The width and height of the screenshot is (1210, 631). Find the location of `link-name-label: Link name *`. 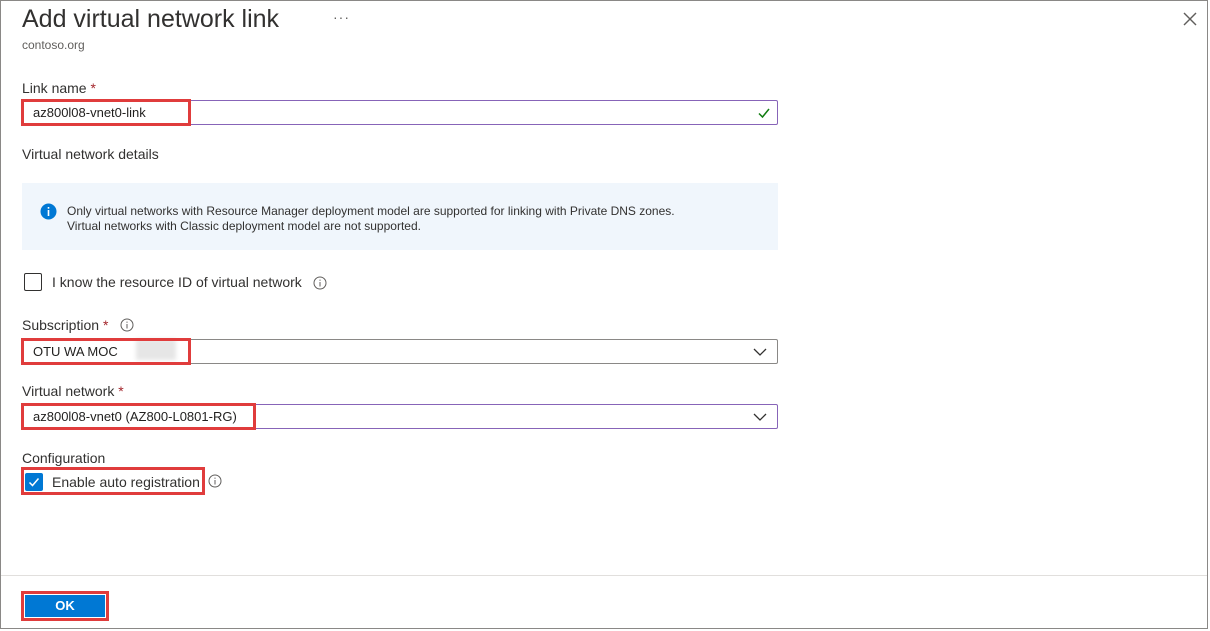

link-name-label: Link name * is located at coordinates (59, 88).